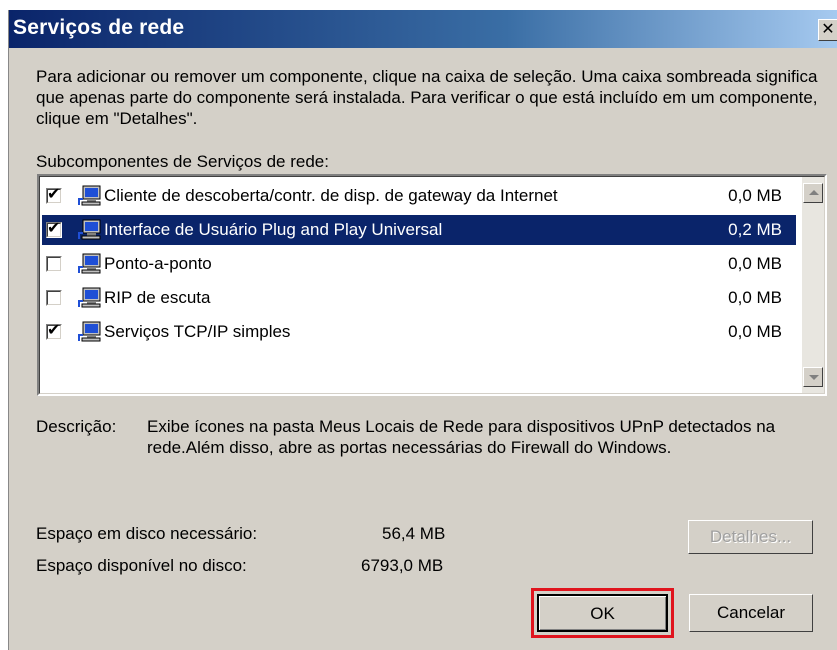  What do you see at coordinates (423, 29) in the screenshot?
I see `title-bar: Serviços de rede ✕` at bounding box center [423, 29].